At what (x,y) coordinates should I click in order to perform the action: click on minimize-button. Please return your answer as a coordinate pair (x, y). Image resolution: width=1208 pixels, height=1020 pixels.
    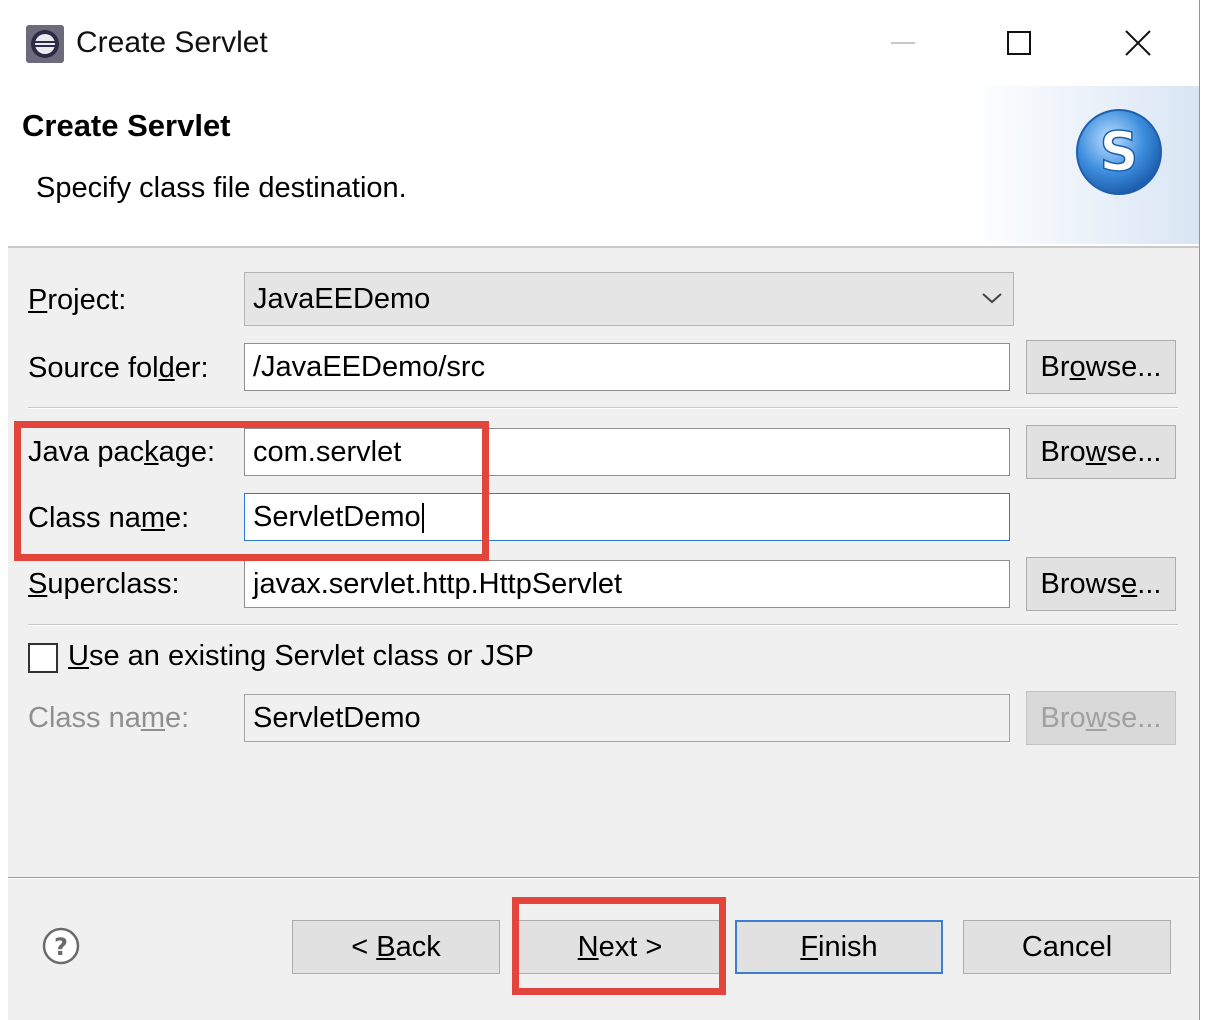
    Looking at the image, I should click on (903, 43).